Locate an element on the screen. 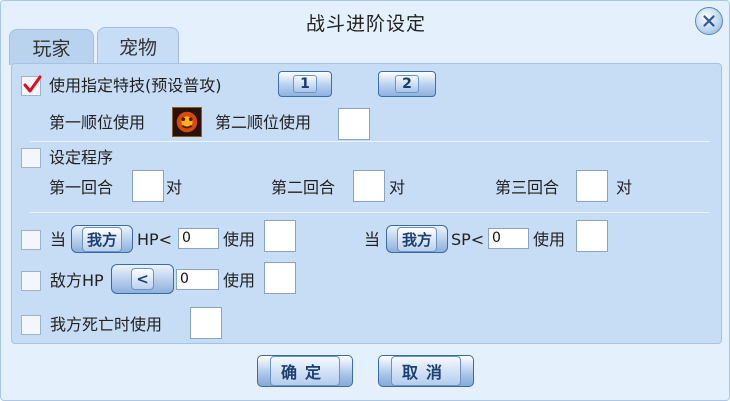  checkmark-icon is located at coordinates (32, 84).